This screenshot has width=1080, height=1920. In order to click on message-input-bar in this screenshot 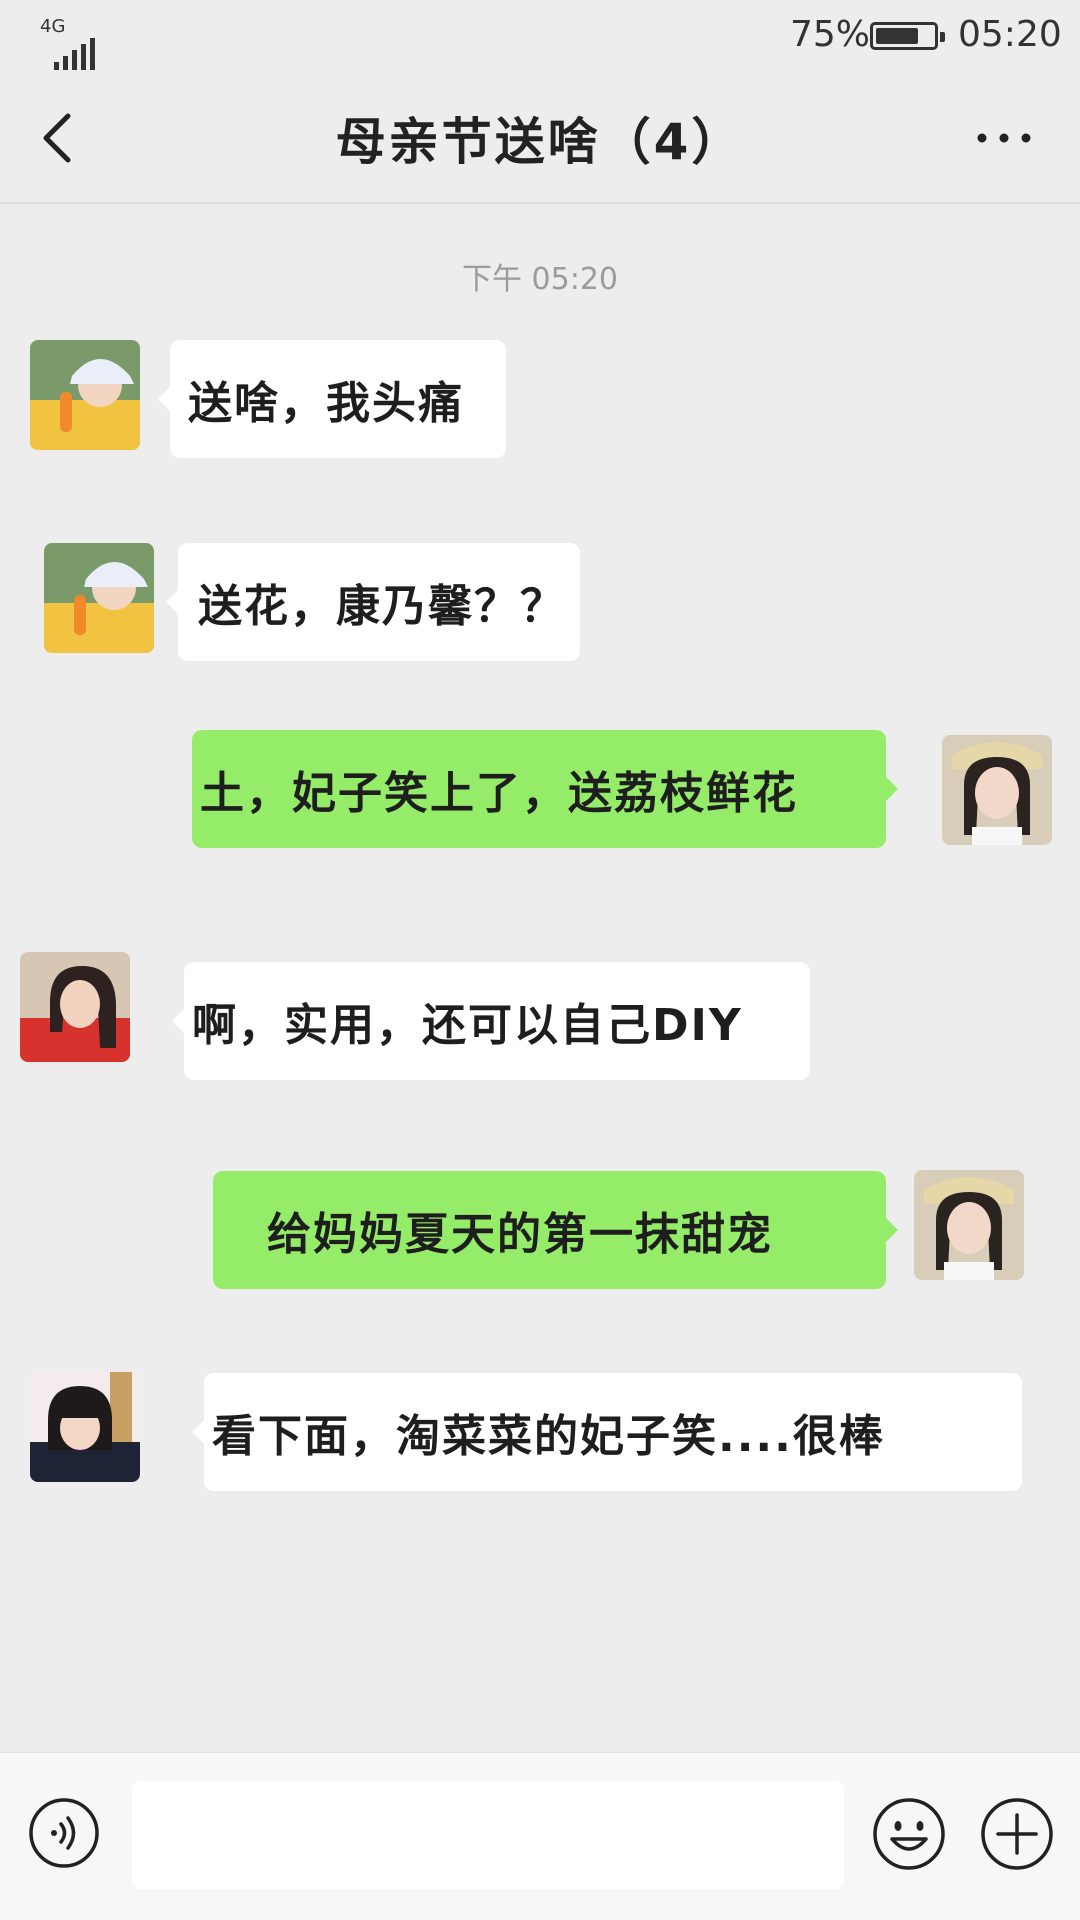, I will do `click(540, 1836)`.